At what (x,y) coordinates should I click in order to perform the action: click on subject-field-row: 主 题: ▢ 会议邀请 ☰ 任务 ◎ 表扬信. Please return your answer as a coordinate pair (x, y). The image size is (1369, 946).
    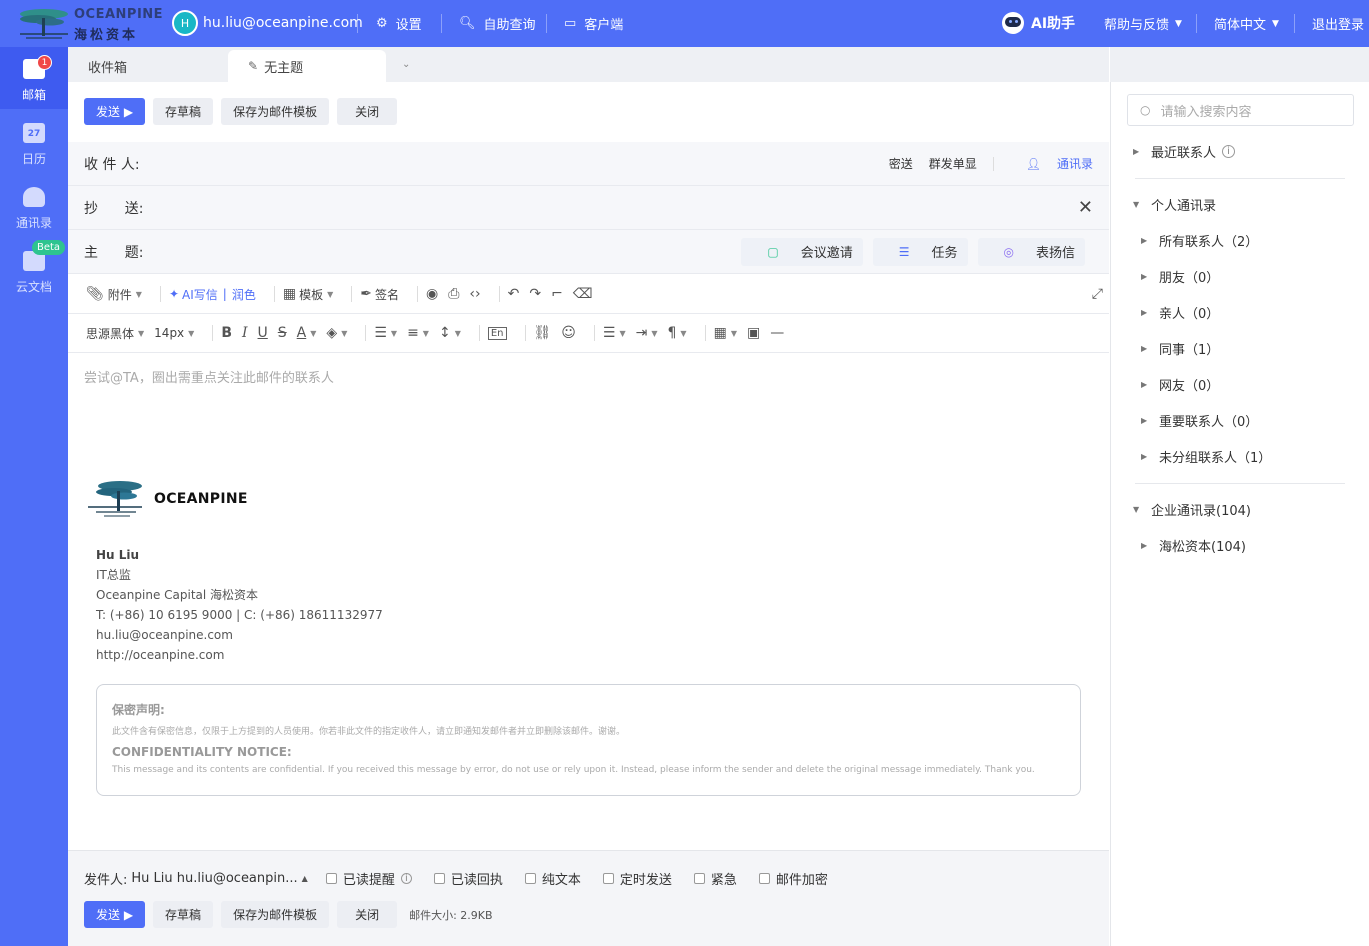
    Looking at the image, I should click on (588, 252).